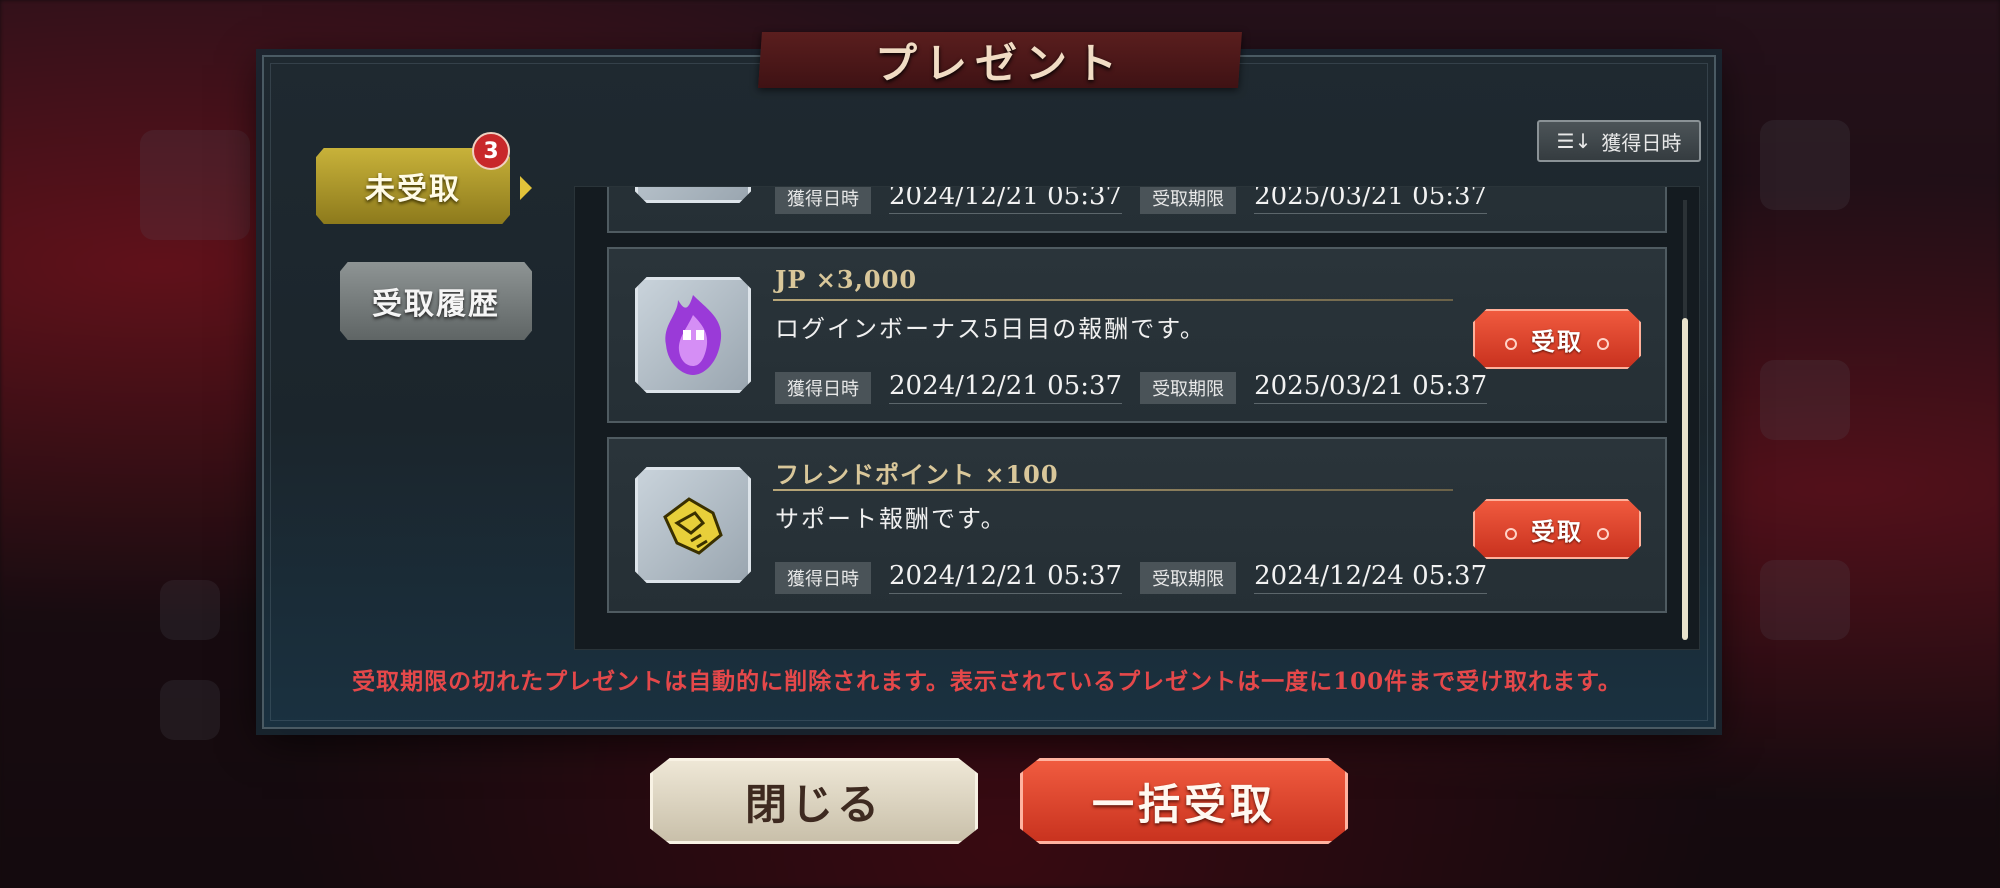 The width and height of the screenshot is (2000, 888). What do you see at coordinates (1685, 479) in the screenshot?
I see `scrollbar-thumb` at bounding box center [1685, 479].